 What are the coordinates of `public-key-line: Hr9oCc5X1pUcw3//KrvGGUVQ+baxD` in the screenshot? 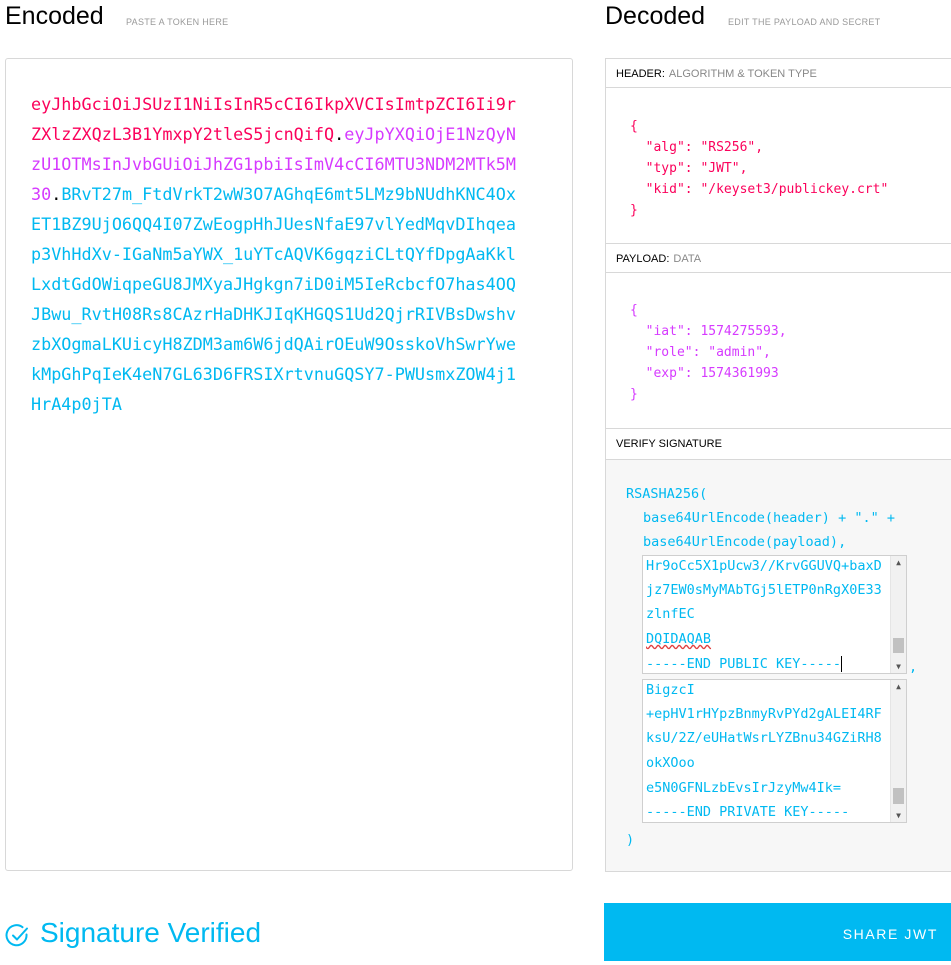 It's located at (764, 566).